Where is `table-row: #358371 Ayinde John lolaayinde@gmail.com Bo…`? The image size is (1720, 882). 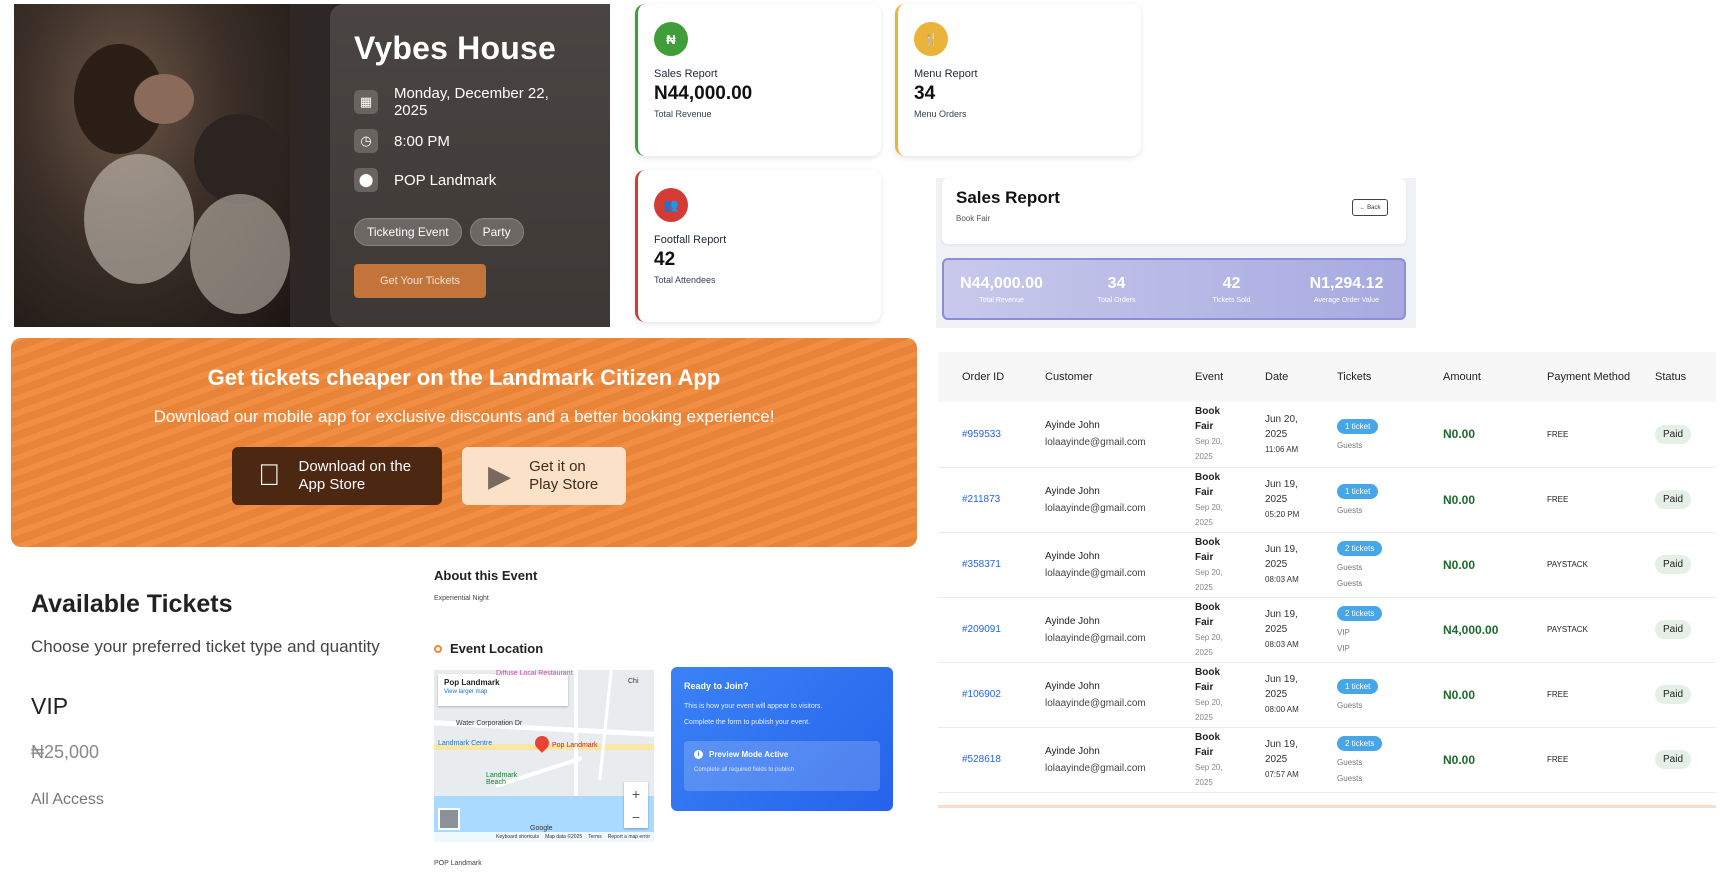
table-row: #358371 Ayinde John lolaayinde@gmail.com Bo… is located at coordinates (1327, 565).